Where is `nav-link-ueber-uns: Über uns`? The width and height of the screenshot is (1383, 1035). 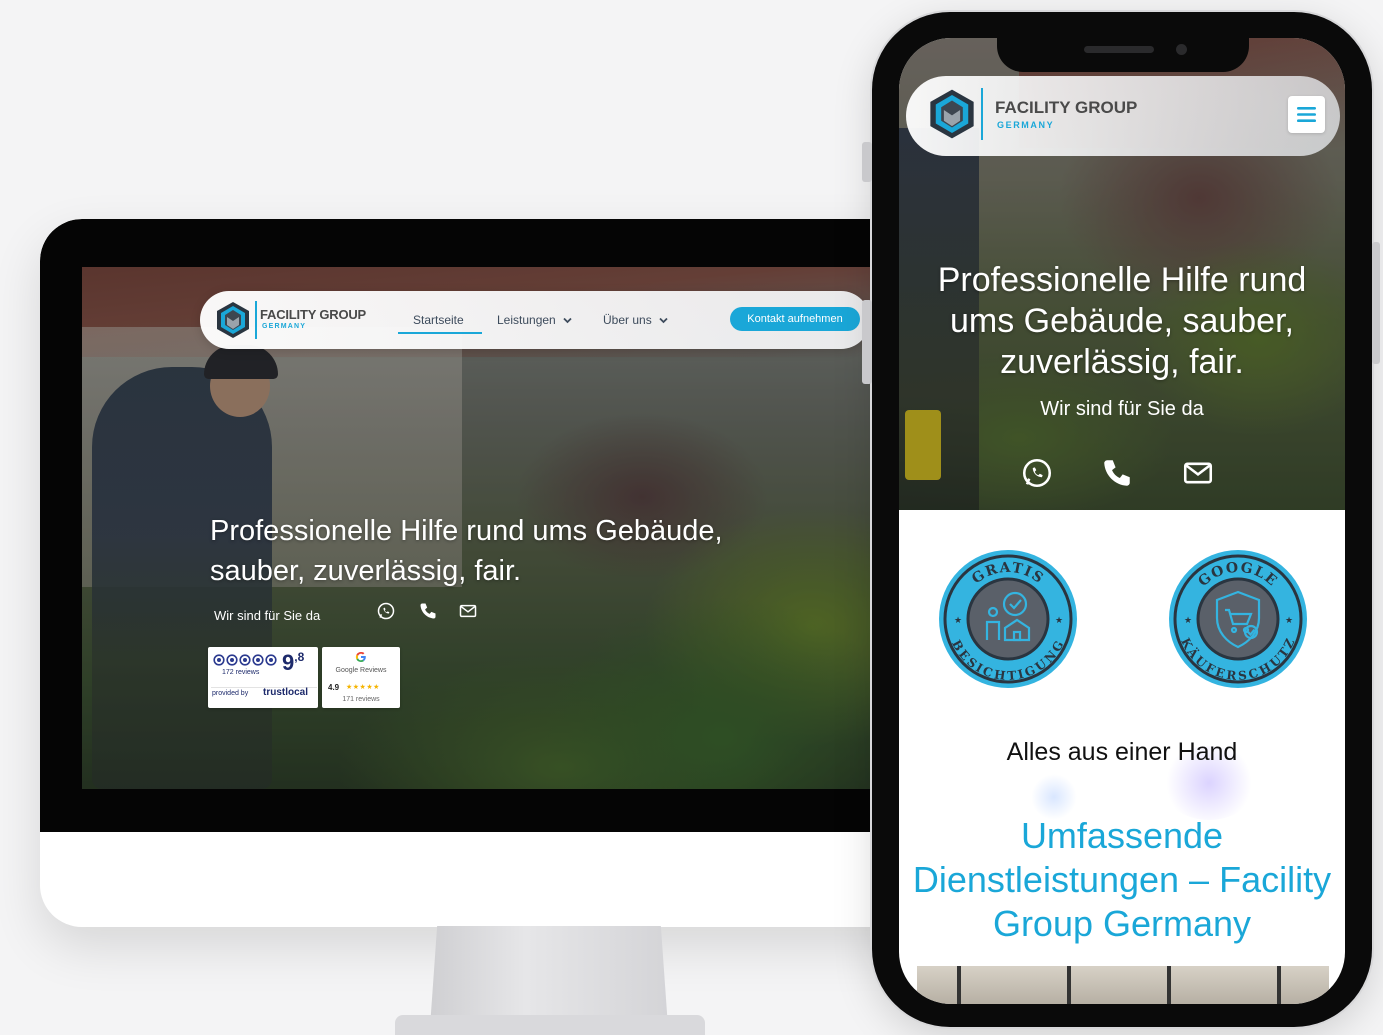
nav-link-ueber-uns: Über uns is located at coordinates (635, 320).